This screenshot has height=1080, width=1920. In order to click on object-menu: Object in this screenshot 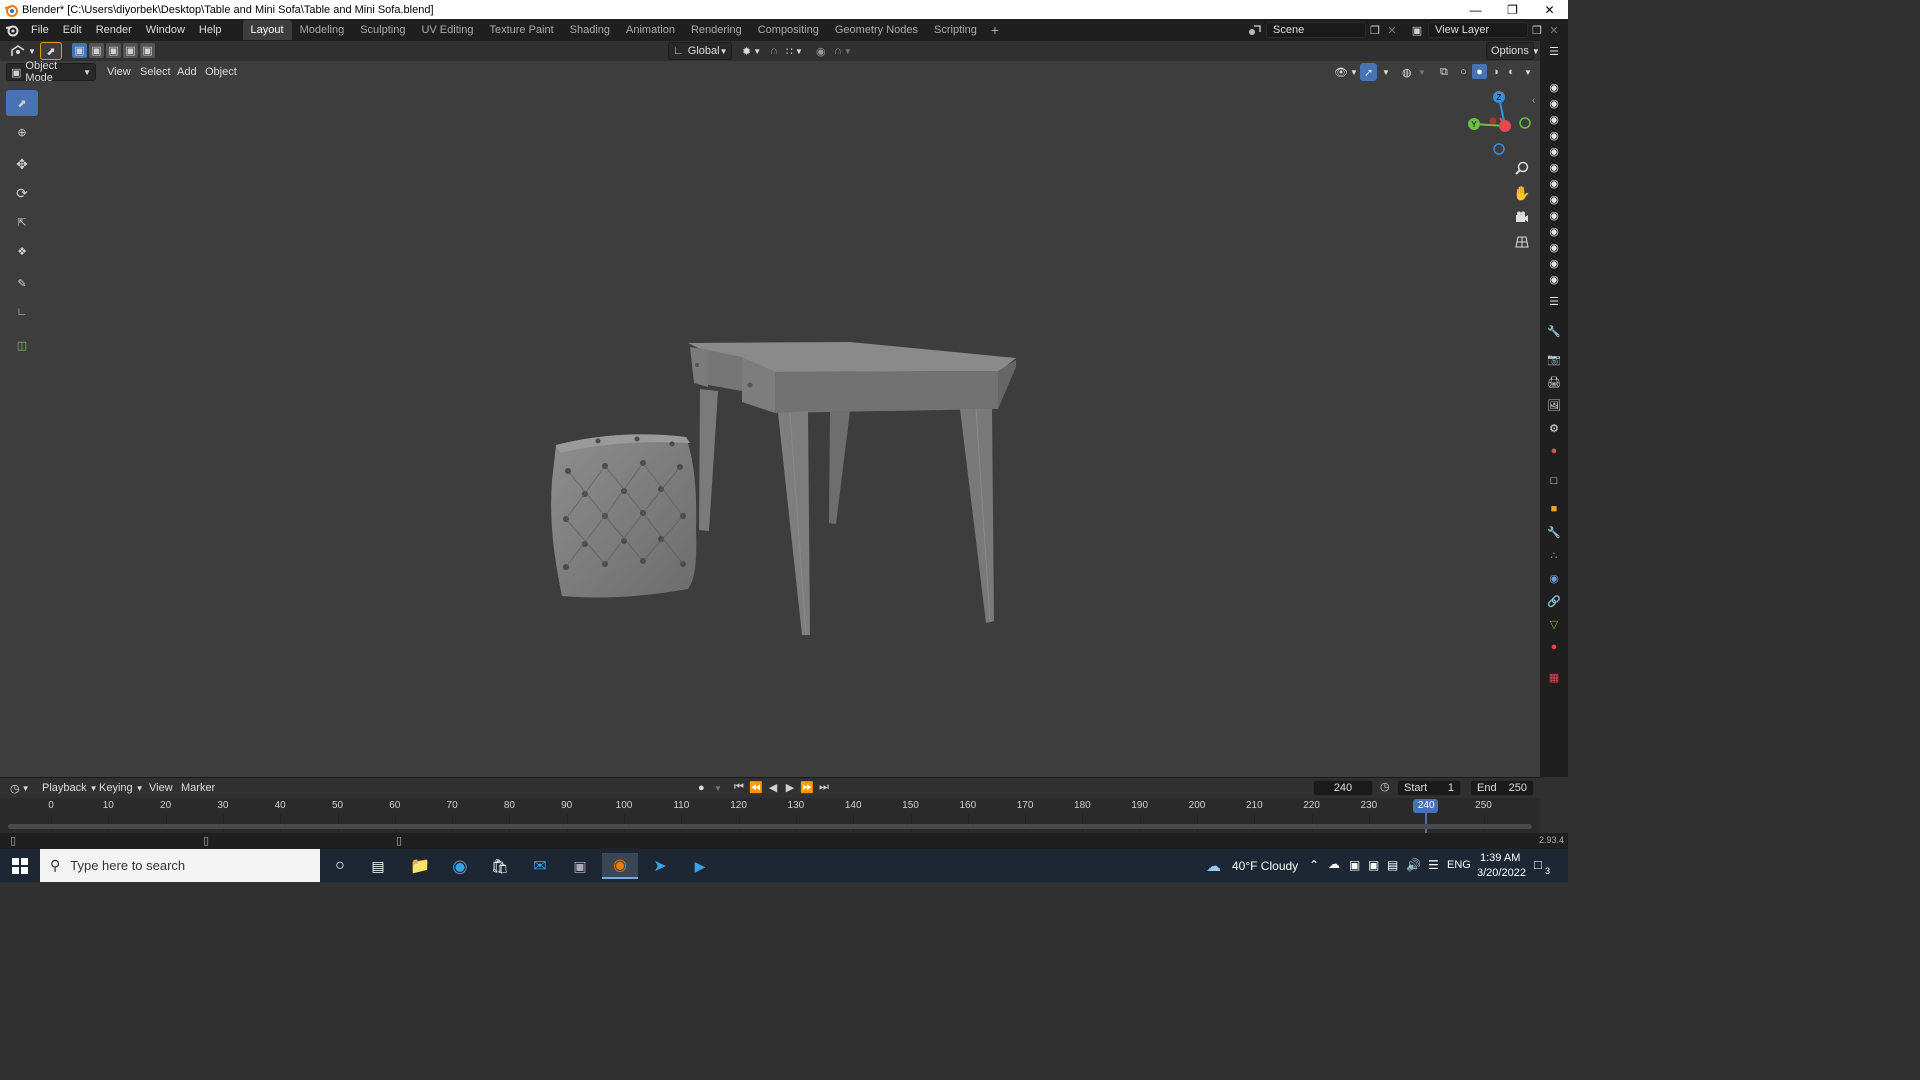, I will do `click(221, 72)`.